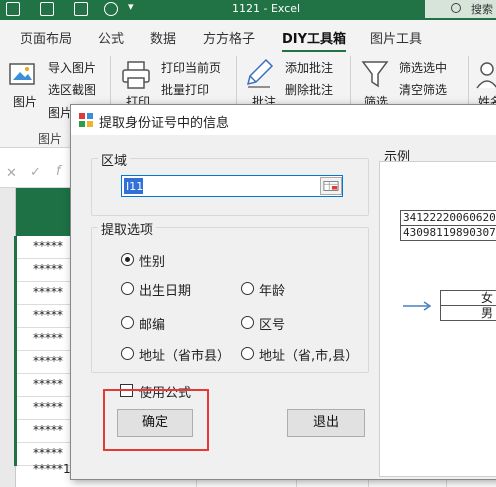 Image resolution: width=496 pixels, height=487 pixels. I want to click on radio-postcode, so click(127, 322).